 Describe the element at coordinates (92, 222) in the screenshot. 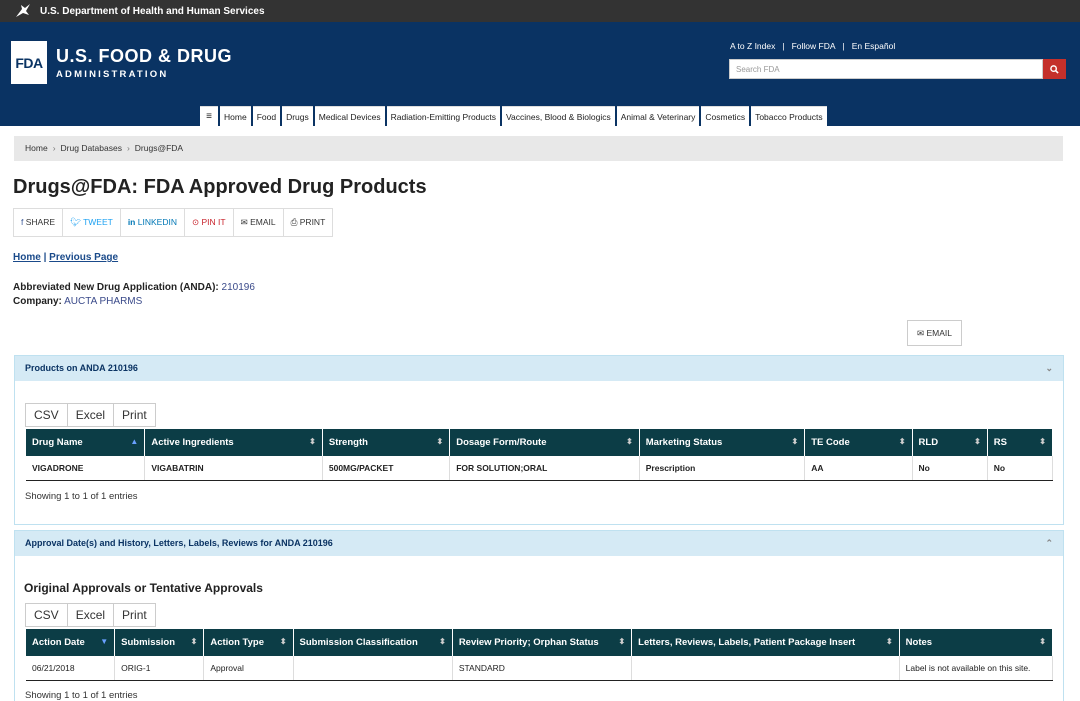

I see `share-twitter-button: 🐦︎ TWEET` at that location.